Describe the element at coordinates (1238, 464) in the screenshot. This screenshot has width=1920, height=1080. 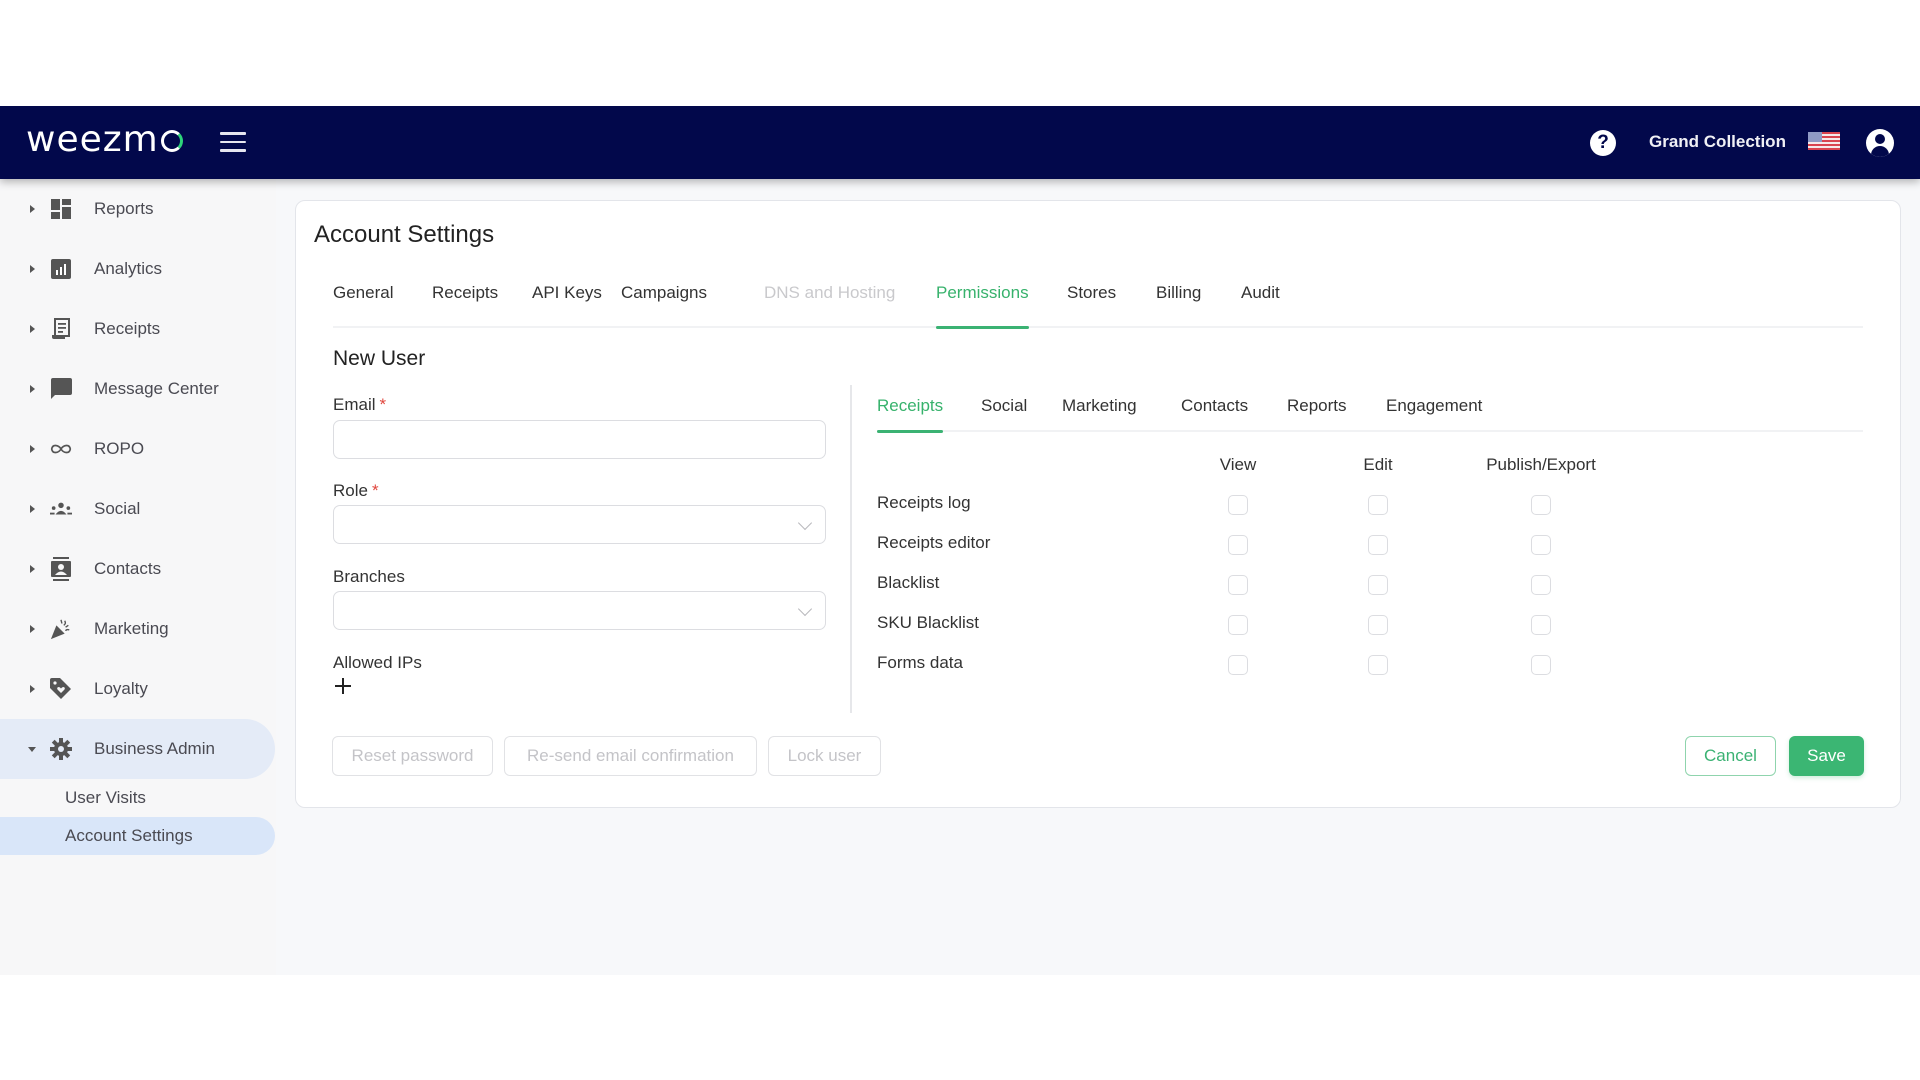
I see `column-header-view: View` at that location.